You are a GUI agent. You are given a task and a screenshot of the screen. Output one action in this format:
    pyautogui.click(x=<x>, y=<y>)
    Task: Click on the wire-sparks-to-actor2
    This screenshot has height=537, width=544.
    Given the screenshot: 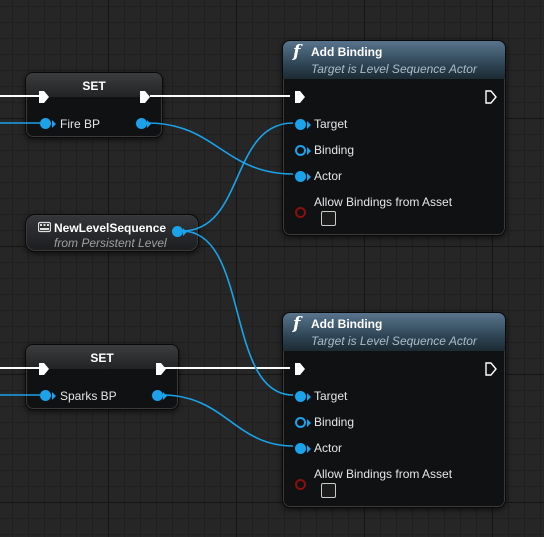 What is the action you would take?
    pyautogui.click(x=227, y=420)
    